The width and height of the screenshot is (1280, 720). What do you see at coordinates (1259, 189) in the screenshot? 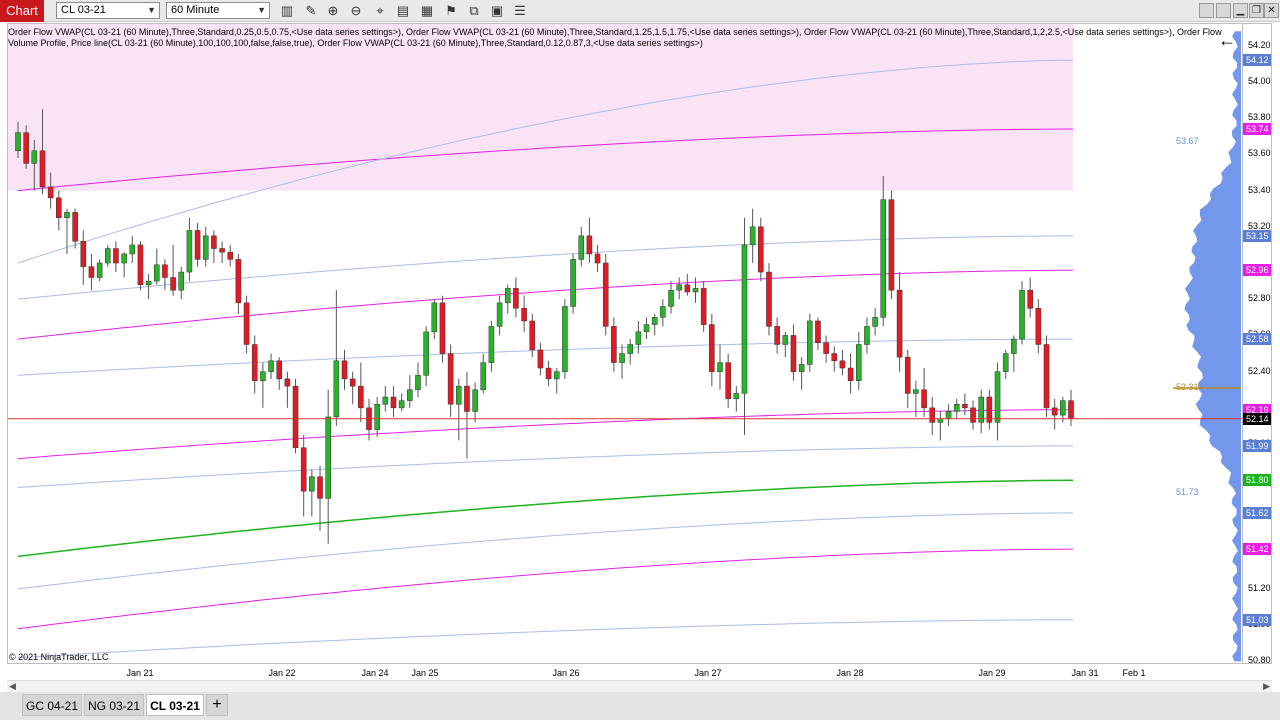
I see `price-tick-label: 53.40` at bounding box center [1259, 189].